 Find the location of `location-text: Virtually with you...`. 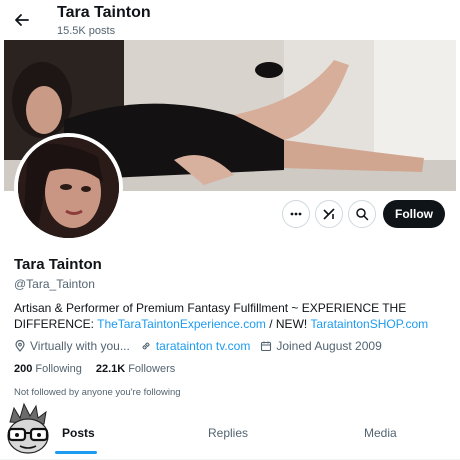

location-text: Virtually with you... is located at coordinates (80, 346).